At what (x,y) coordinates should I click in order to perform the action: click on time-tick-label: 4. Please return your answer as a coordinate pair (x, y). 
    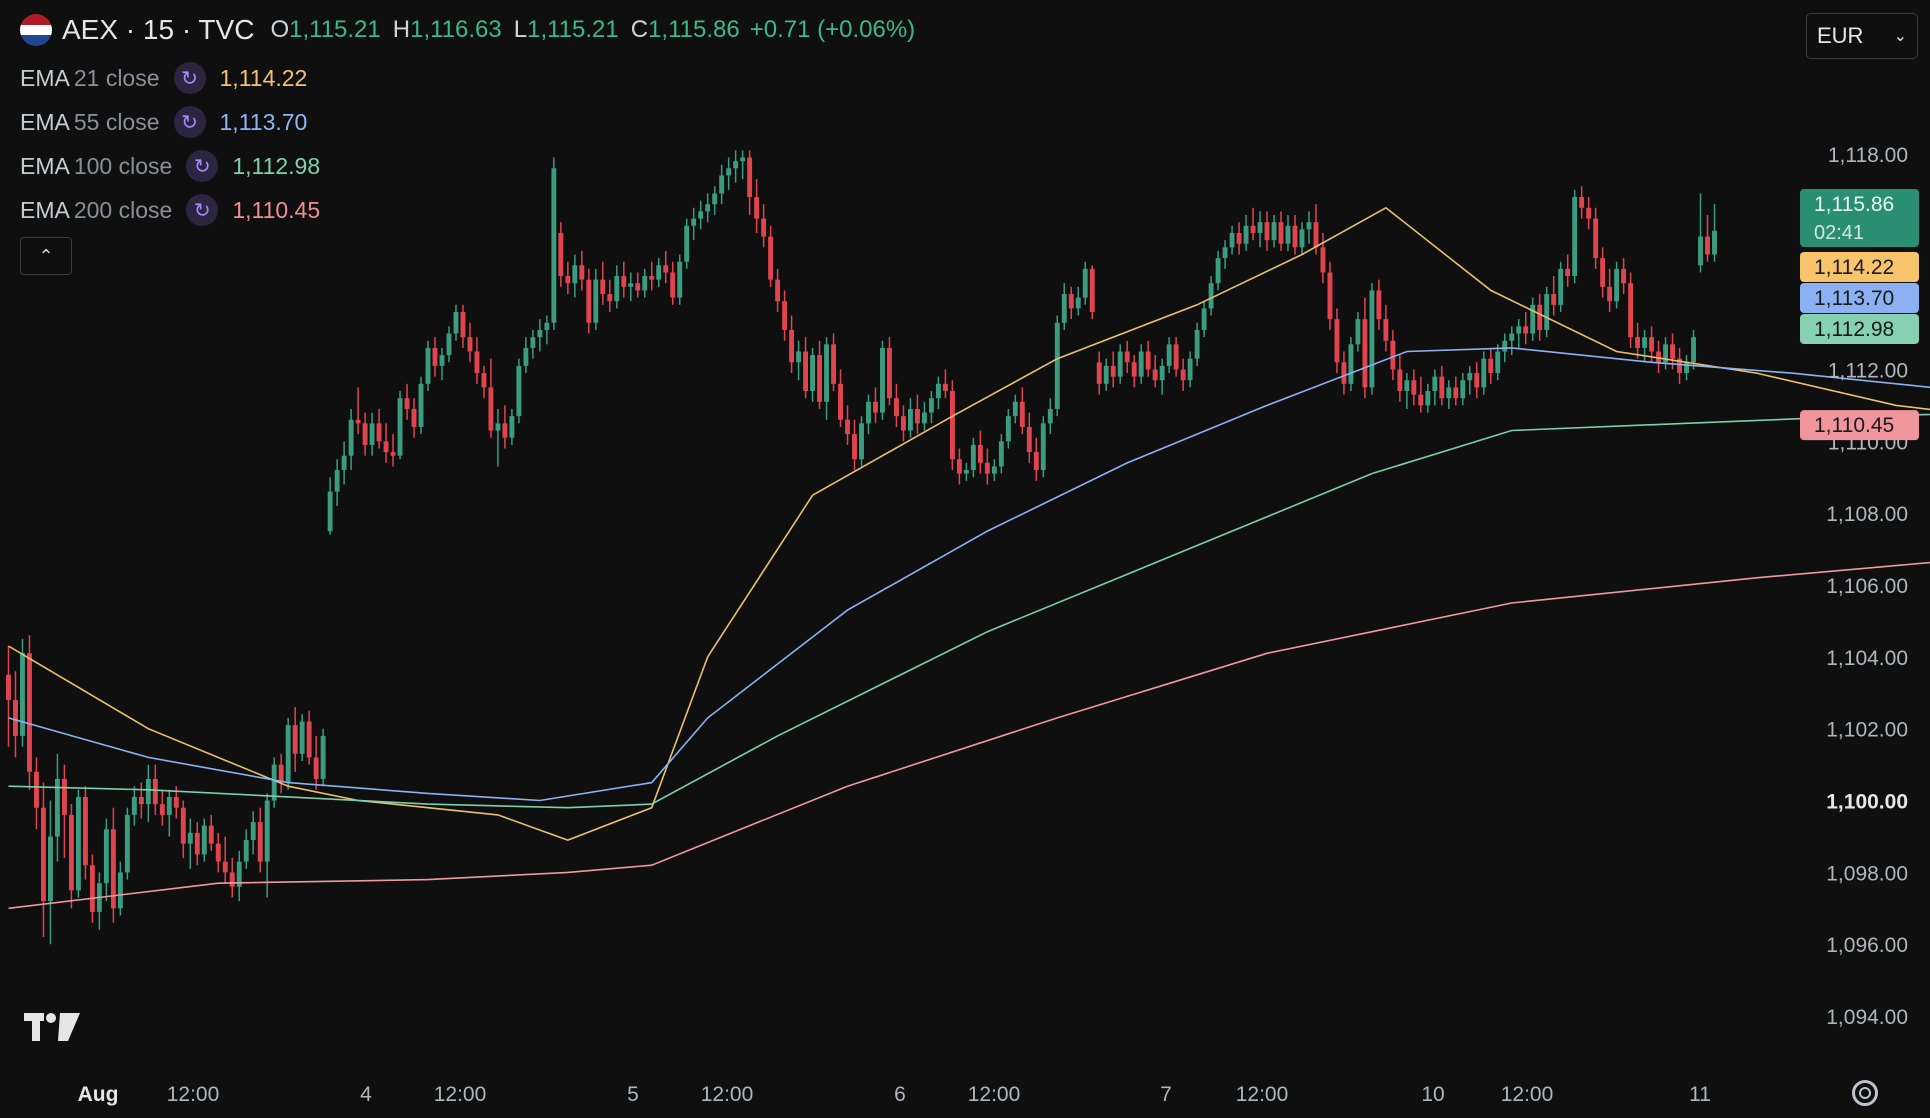
    Looking at the image, I should click on (366, 1094).